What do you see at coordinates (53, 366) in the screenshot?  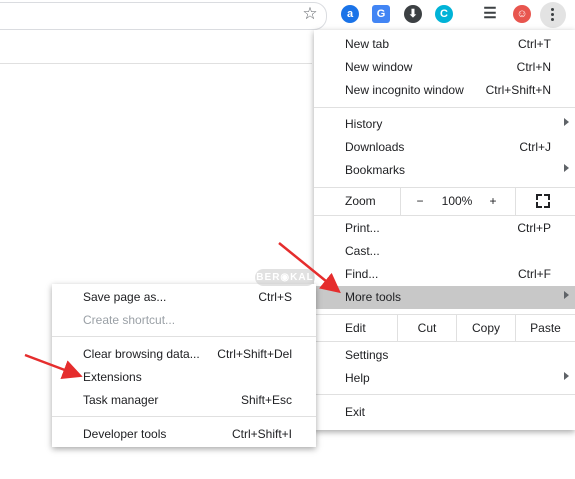 I see `arrow-to-extensions` at bounding box center [53, 366].